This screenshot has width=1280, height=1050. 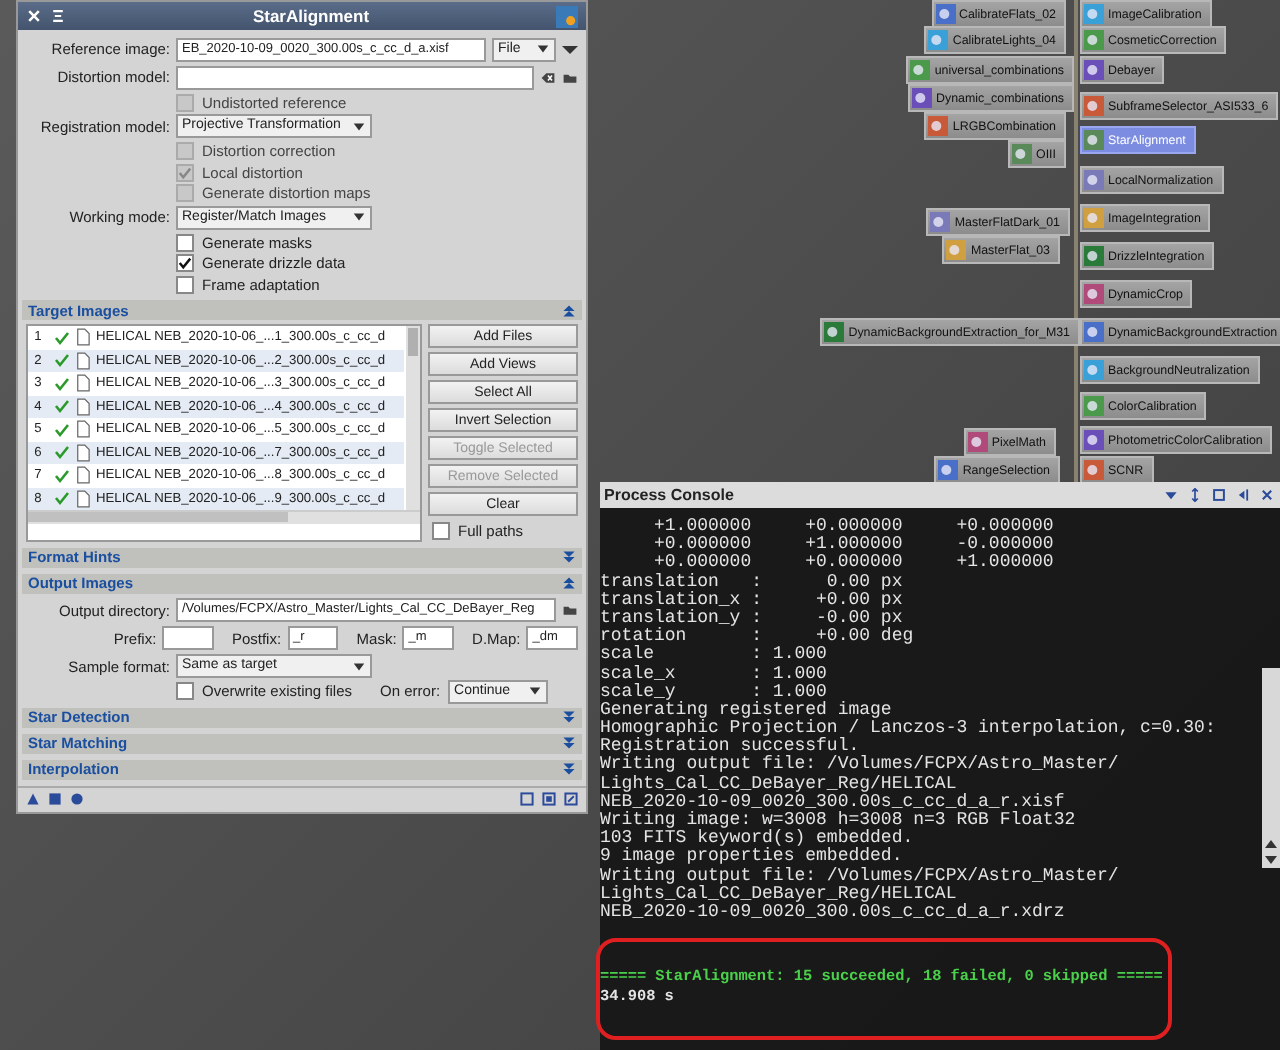 What do you see at coordinates (854, 563) in the screenshot?
I see `console-line: +0.000000 +0.000000 +1.000000` at bounding box center [854, 563].